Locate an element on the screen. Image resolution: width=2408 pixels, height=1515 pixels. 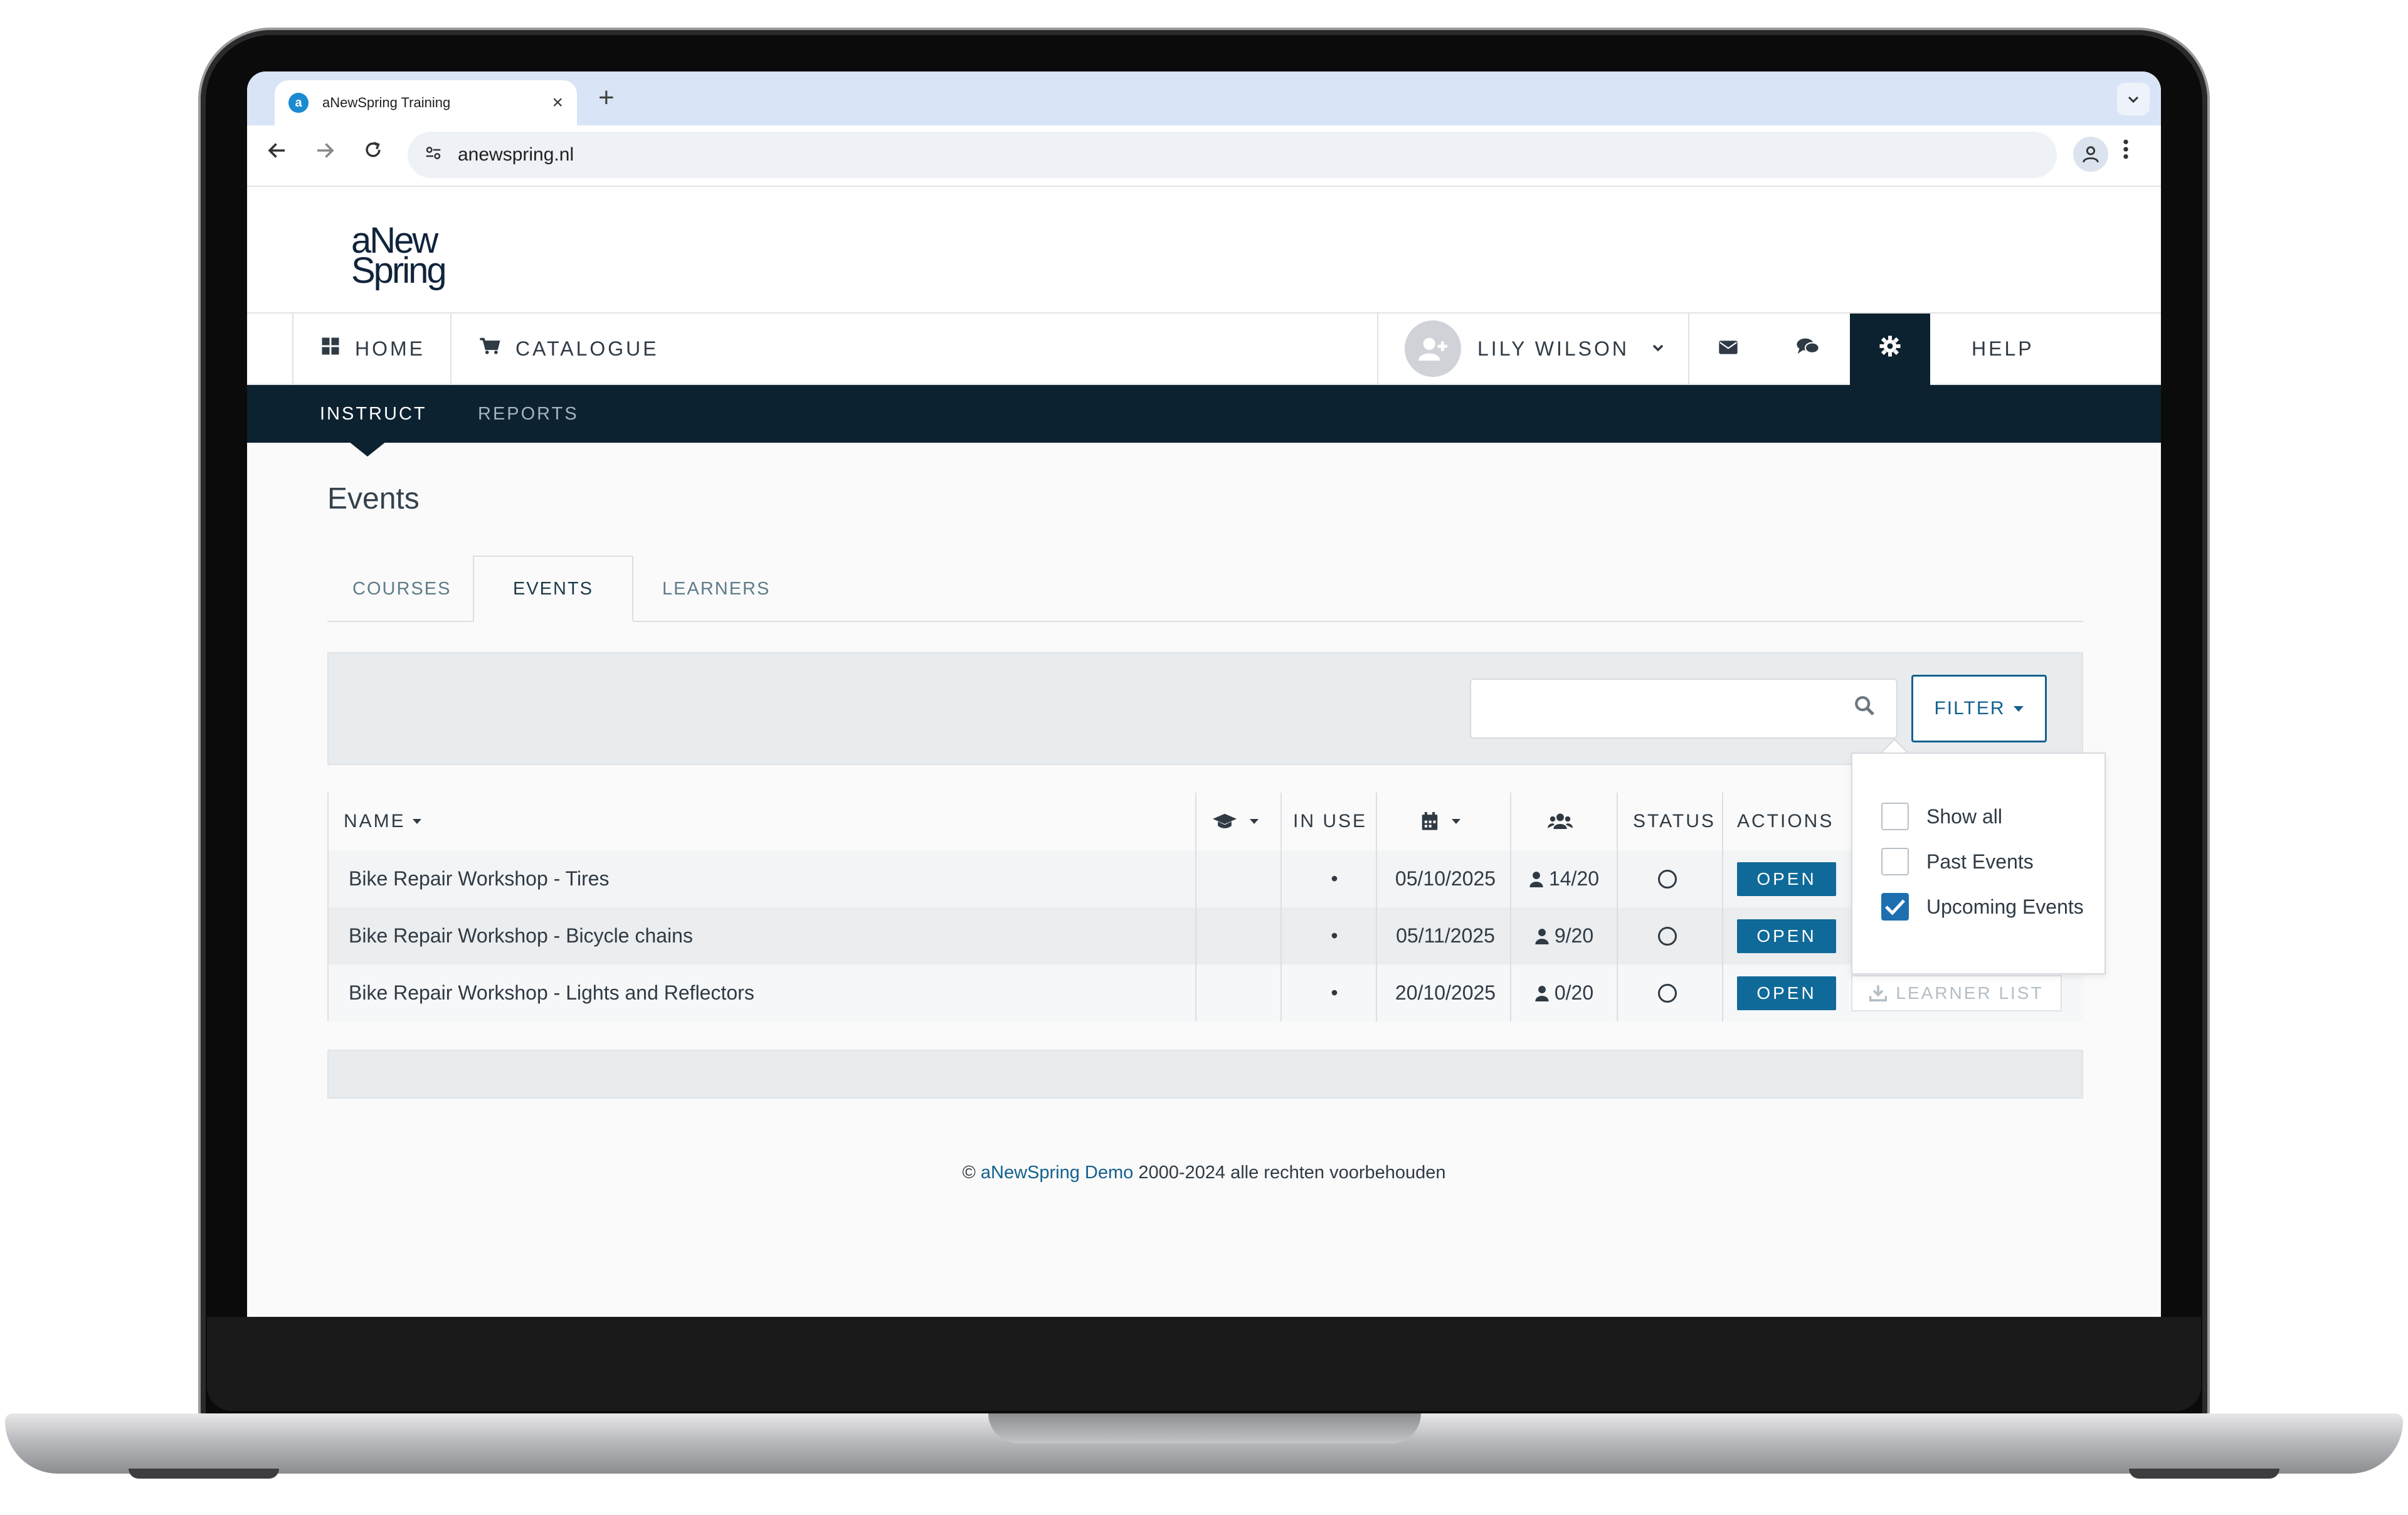
filter-dropdown: Show all Past Events Upcoming Events is located at coordinates (1978, 863).